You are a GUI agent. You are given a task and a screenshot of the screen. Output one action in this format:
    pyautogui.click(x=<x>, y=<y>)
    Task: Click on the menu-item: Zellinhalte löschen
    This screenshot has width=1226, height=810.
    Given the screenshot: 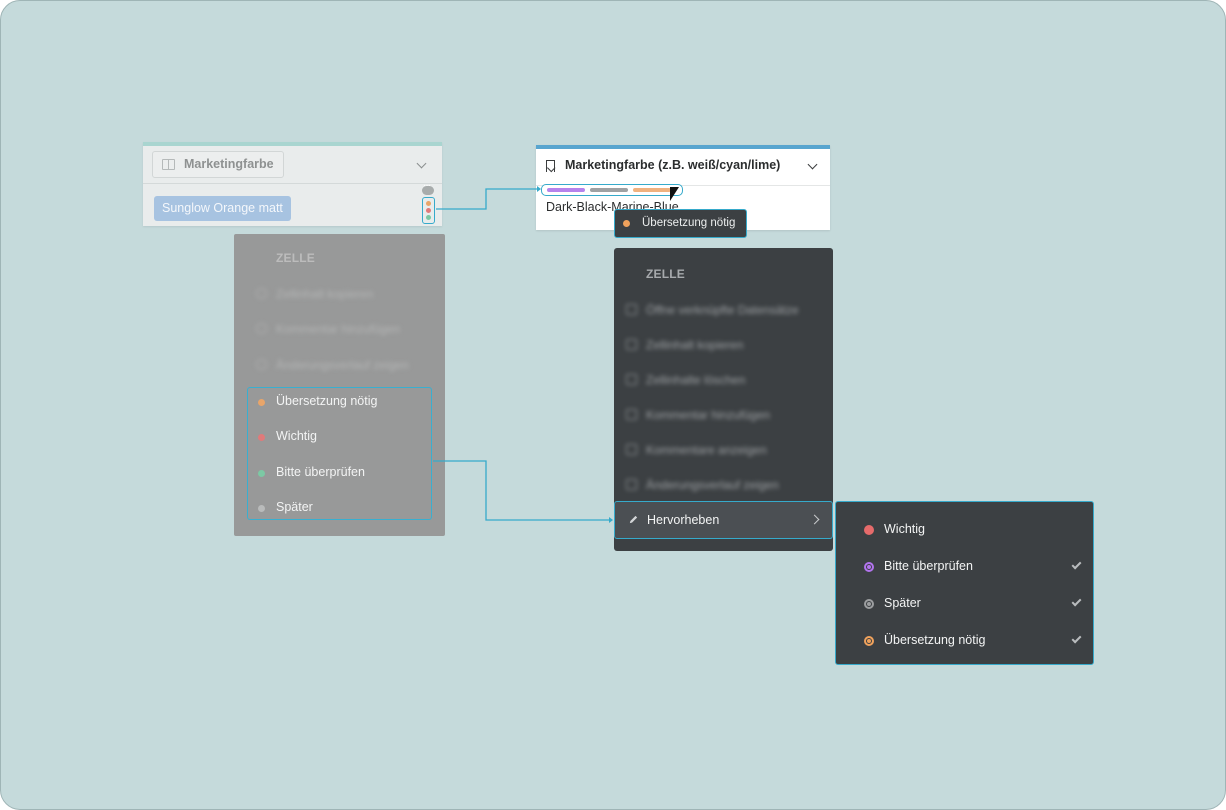 What is the action you would take?
    pyautogui.click(x=685, y=380)
    